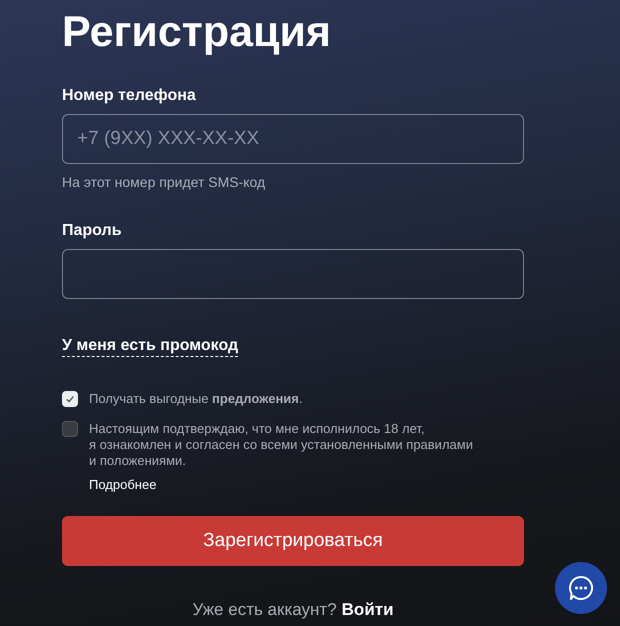 This screenshot has width=620, height=626. Describe the element at coordinates (150, 347) in the screenshot. I see `promo-link: У меня есть промокод` at that location.